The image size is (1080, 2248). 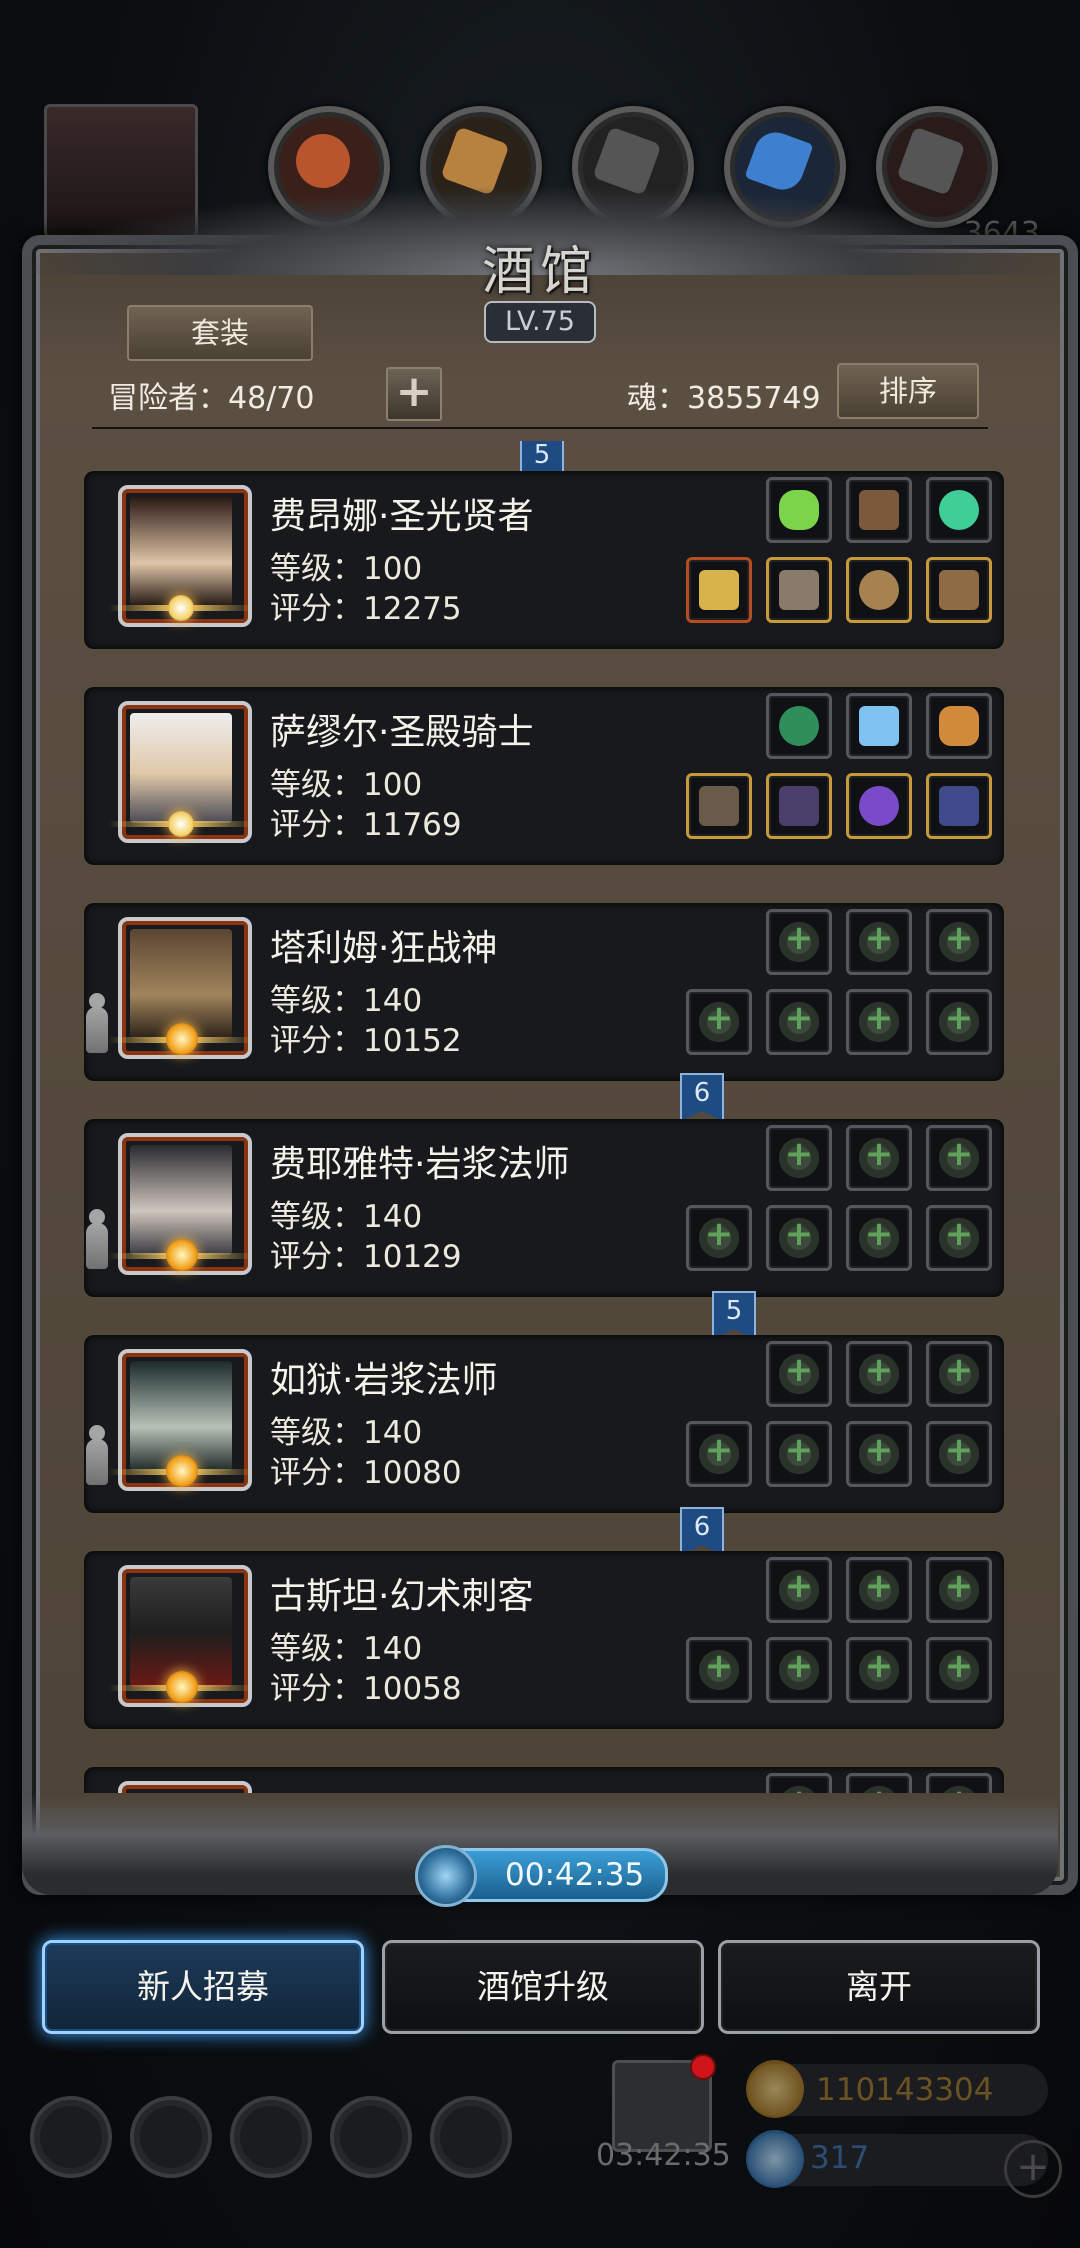 What do you see at coordinates (71, 2137) in the screenshot?
I see `settings-icon` at bounding box center [71, 2137].